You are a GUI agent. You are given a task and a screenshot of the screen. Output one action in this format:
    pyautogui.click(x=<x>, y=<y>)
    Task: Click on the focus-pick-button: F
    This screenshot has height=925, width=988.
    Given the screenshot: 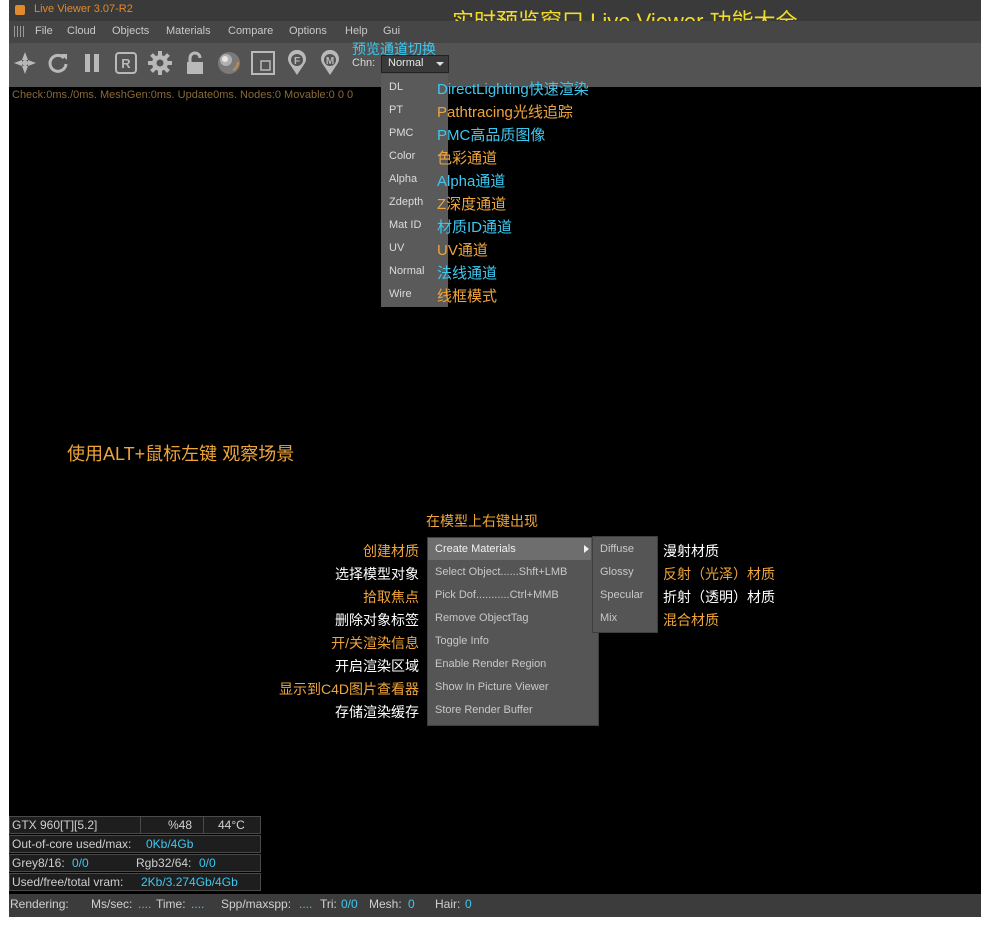 What is the action you would take?
    pyautogui.click(x=297, y=63)
    